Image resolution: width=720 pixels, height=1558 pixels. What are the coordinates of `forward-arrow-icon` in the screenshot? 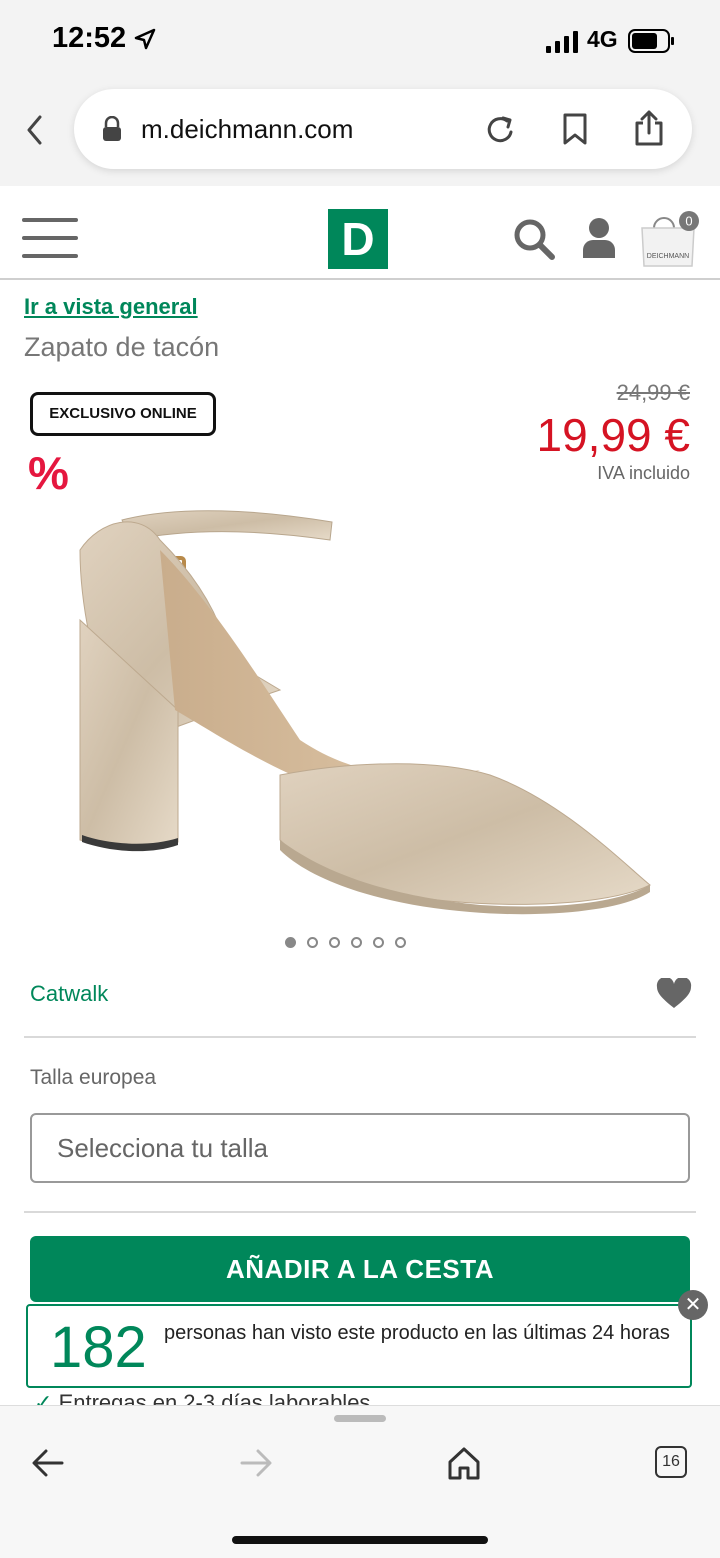 It's located at (256, 1463).